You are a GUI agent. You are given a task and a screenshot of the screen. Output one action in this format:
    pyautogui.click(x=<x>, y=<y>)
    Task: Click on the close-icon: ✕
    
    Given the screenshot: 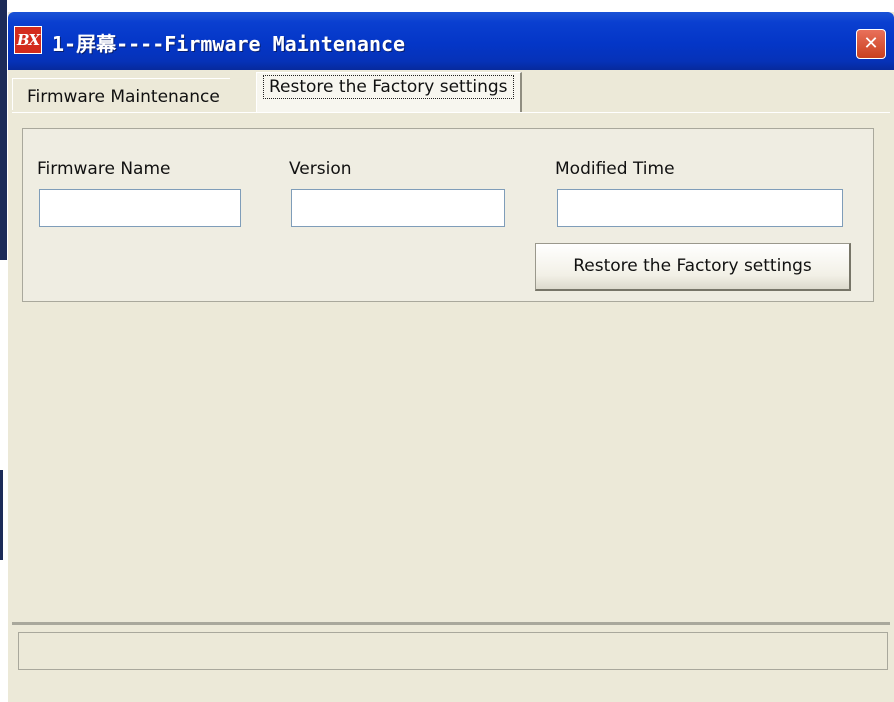 What is the action you would take?
    pyautogui.click(x=871, y=43)
    